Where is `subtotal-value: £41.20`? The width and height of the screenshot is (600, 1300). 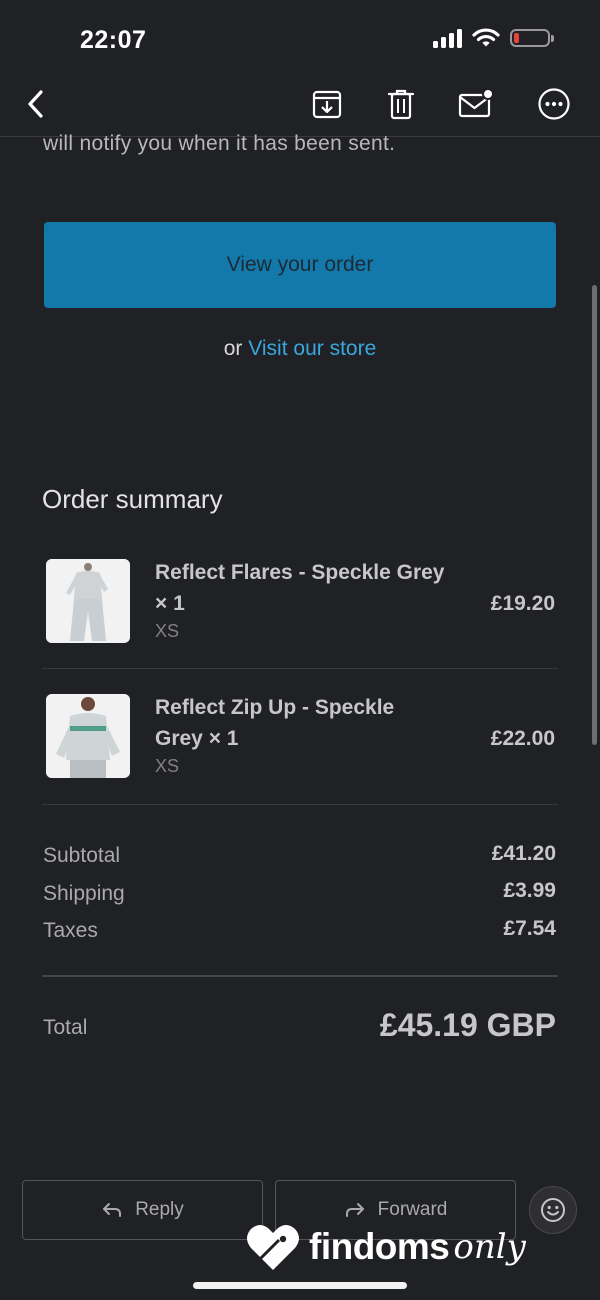
subtotal-value: £41.20 is located at coordinates (523, 853).